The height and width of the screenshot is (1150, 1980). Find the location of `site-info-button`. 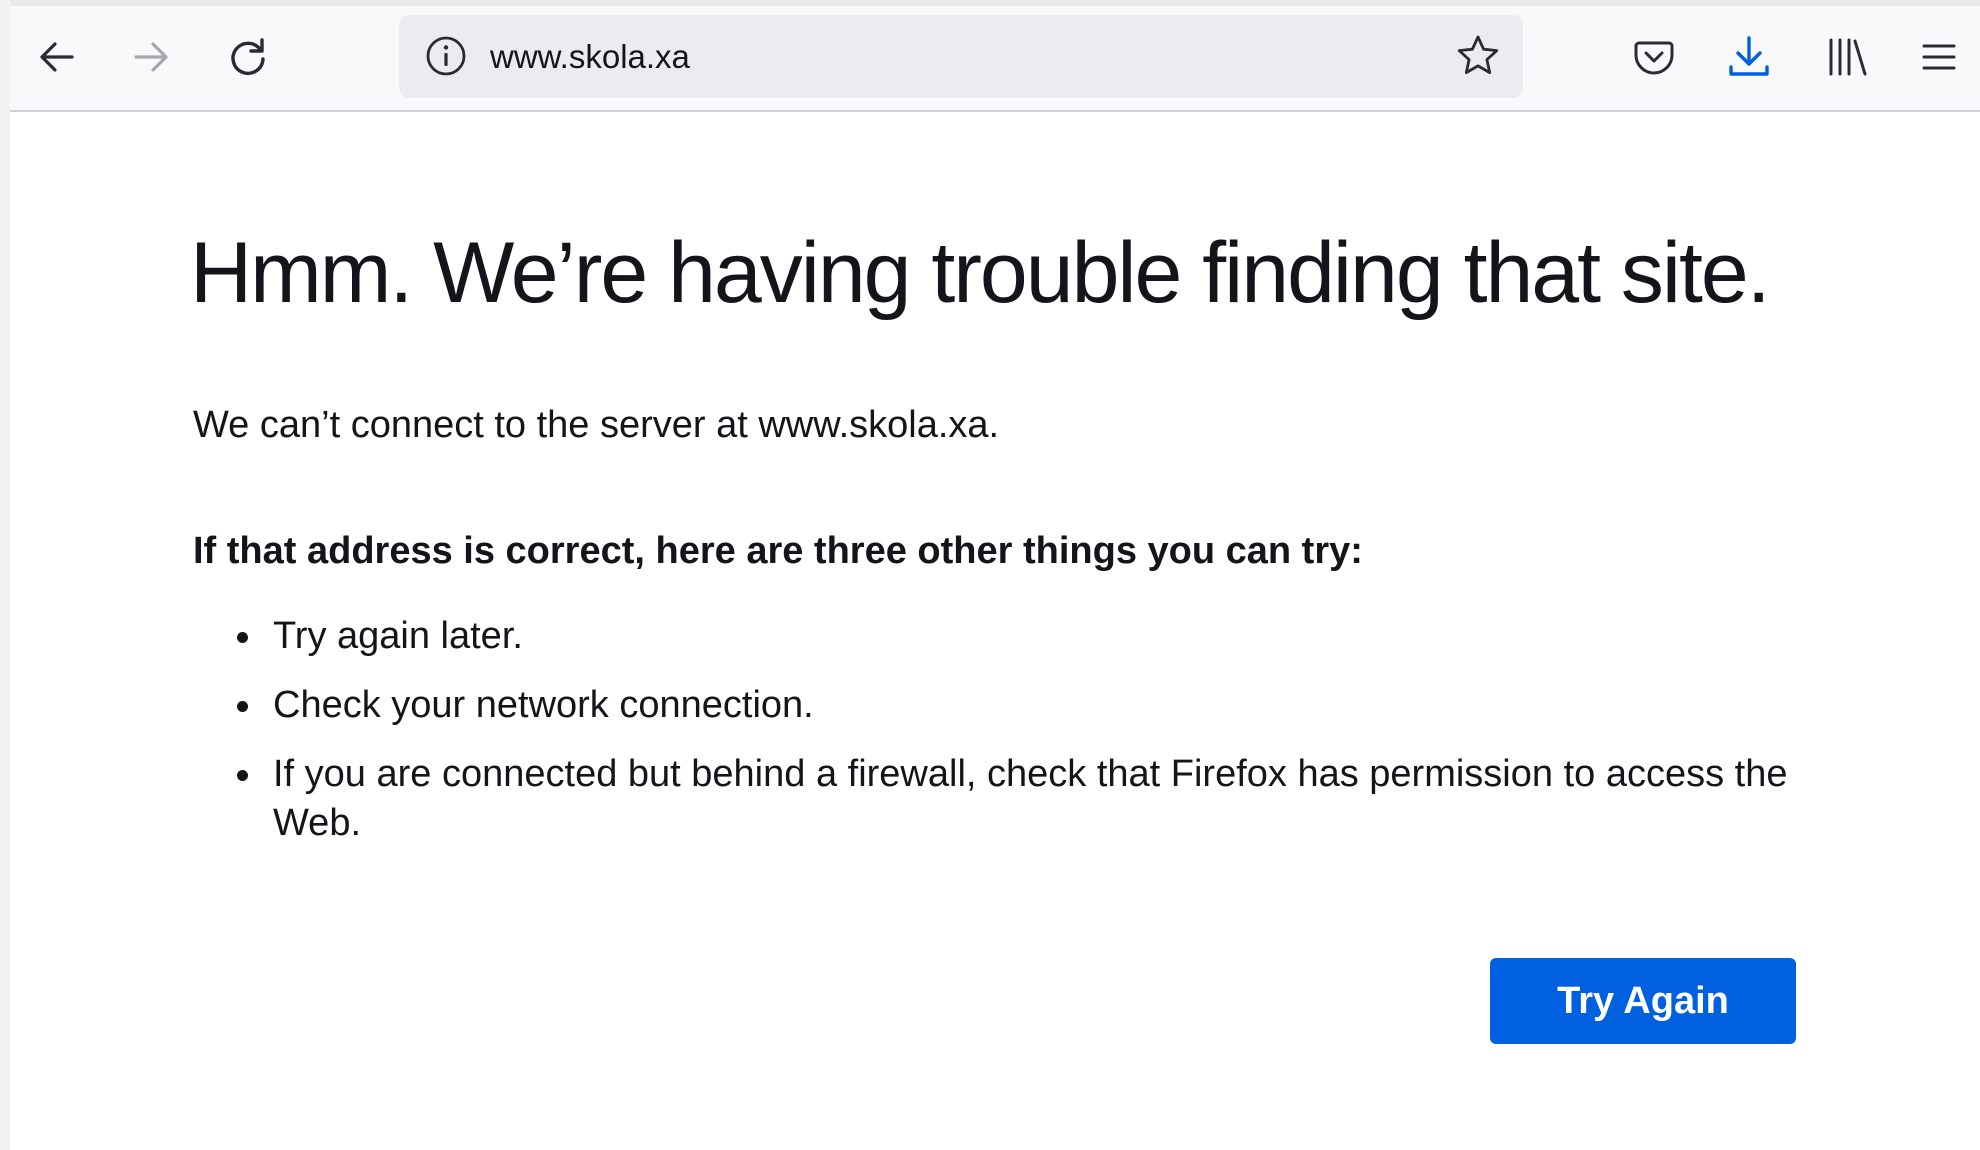

site-info-button is located at coordinates (446, 56).